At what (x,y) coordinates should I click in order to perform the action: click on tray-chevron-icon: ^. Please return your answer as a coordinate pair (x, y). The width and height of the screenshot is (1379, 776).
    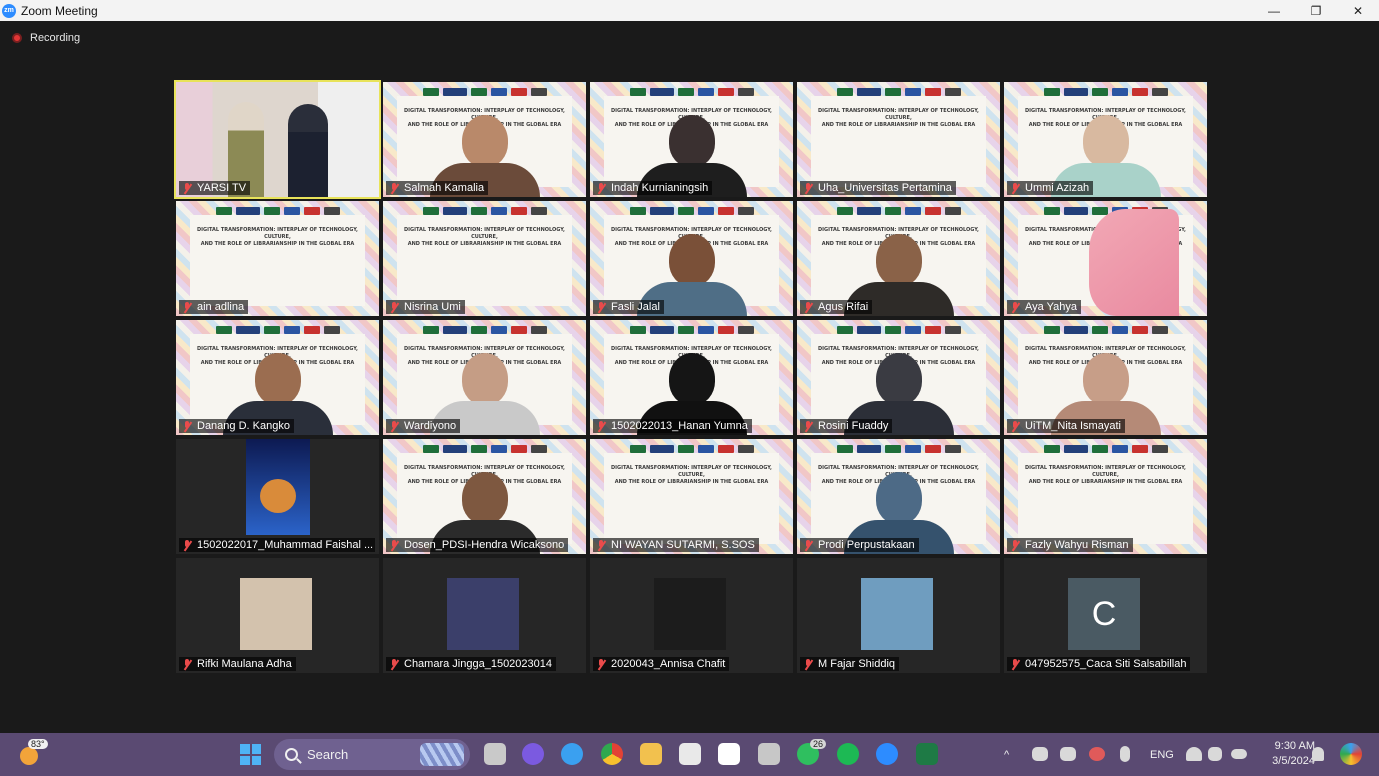
    Looking at the image, I should click on (1006, 754).